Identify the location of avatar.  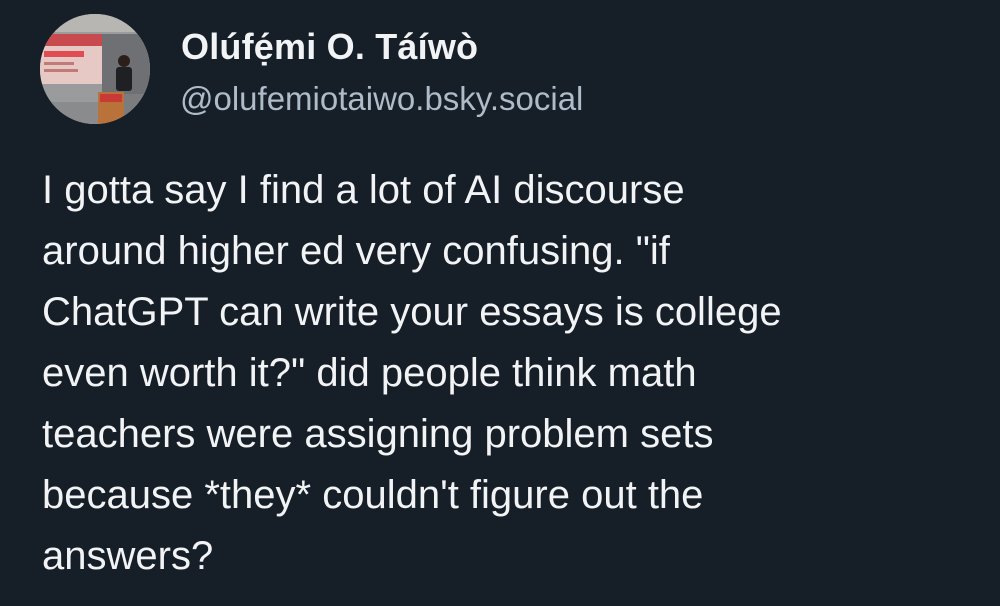
(95, 69).